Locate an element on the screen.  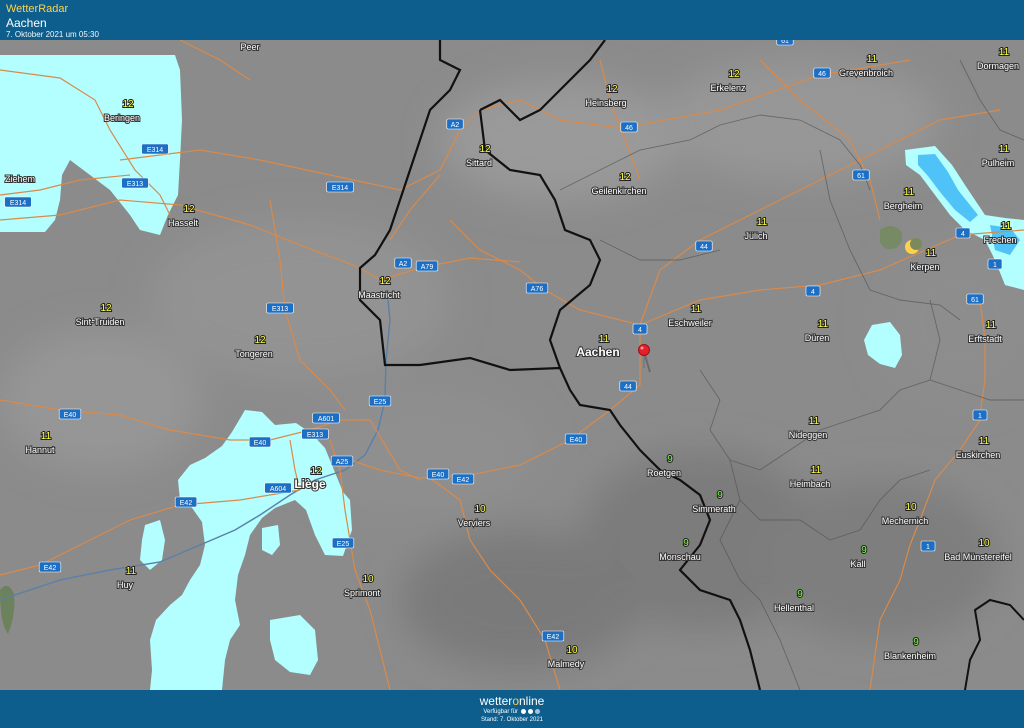
availability-row: Verfügbar für is located at coordinates (512, 712).